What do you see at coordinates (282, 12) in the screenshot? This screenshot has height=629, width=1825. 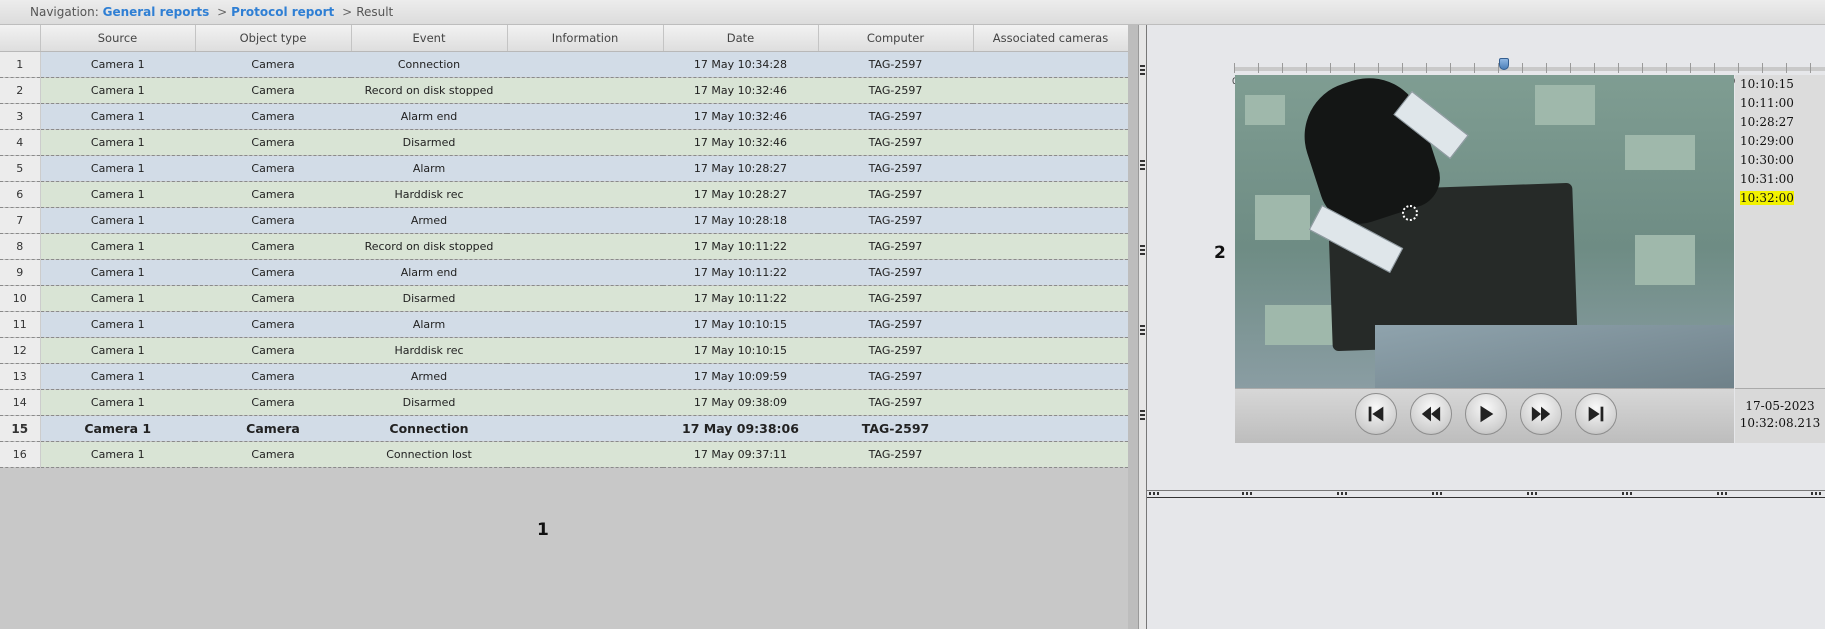 I see `breadcrumb-link-protocol-report: Protocol report` at bounding box center [282, 12].